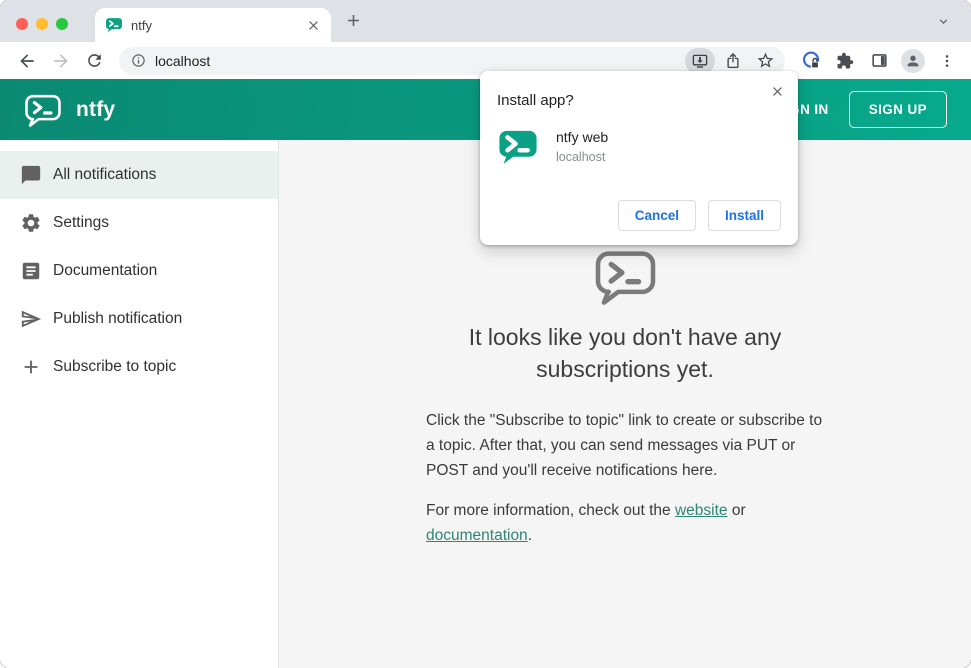  I want to click on website-link: website, so click(701, 510).